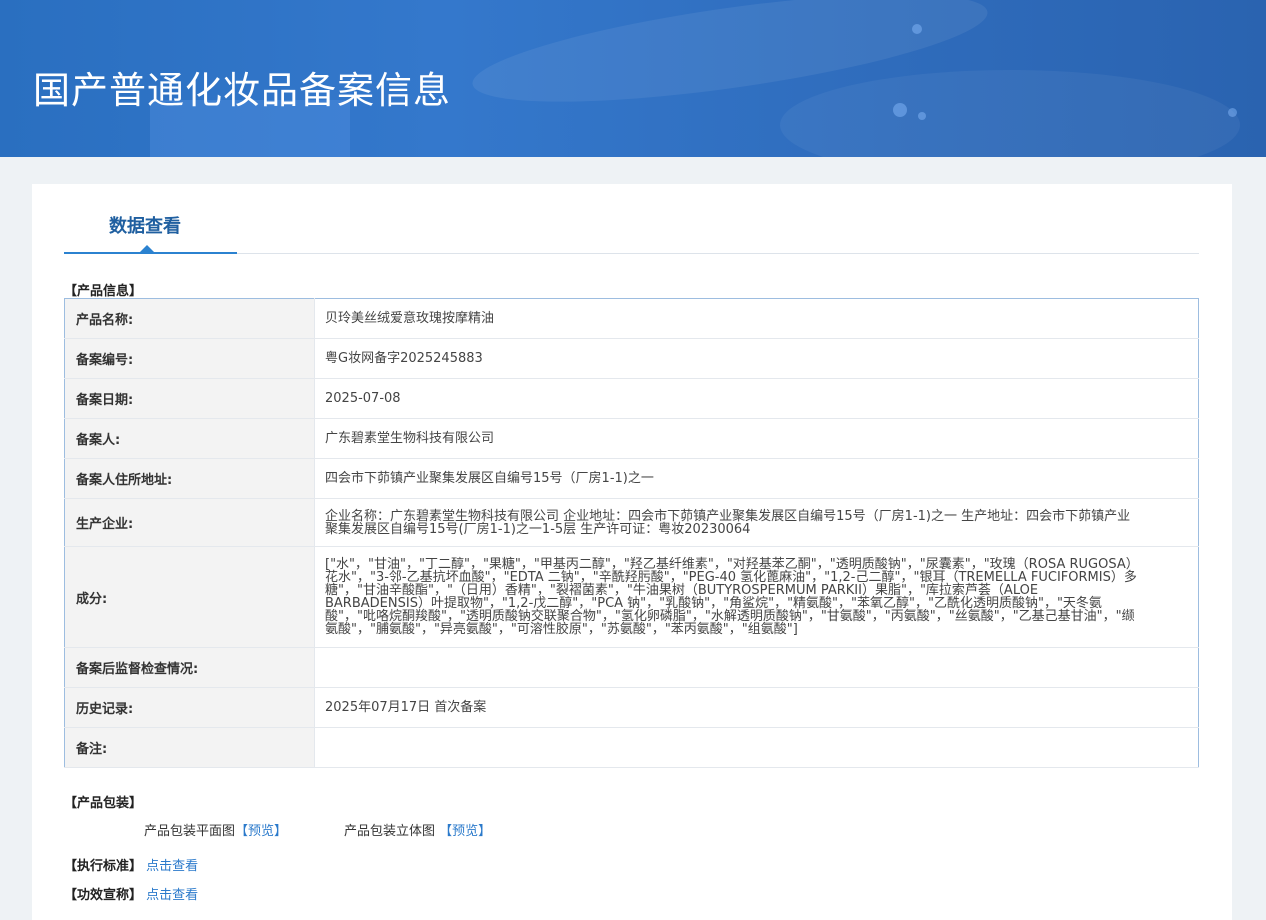  What do you see at coordinates (189, 358) in the screenshot?
I see `row-label: 备案编号:` at bounding box center [189, 358].